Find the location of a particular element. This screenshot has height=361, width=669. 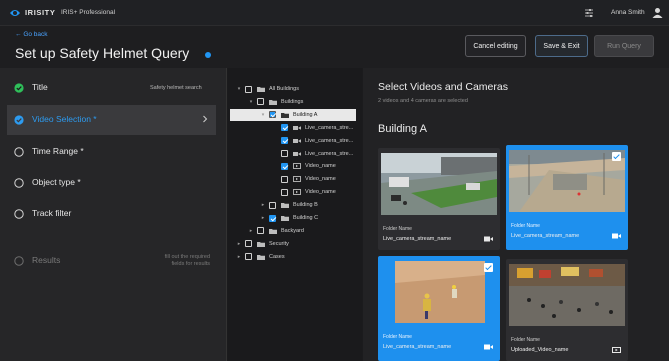

tree-row: ▾ Buildings is located at coordinates (265, 102).